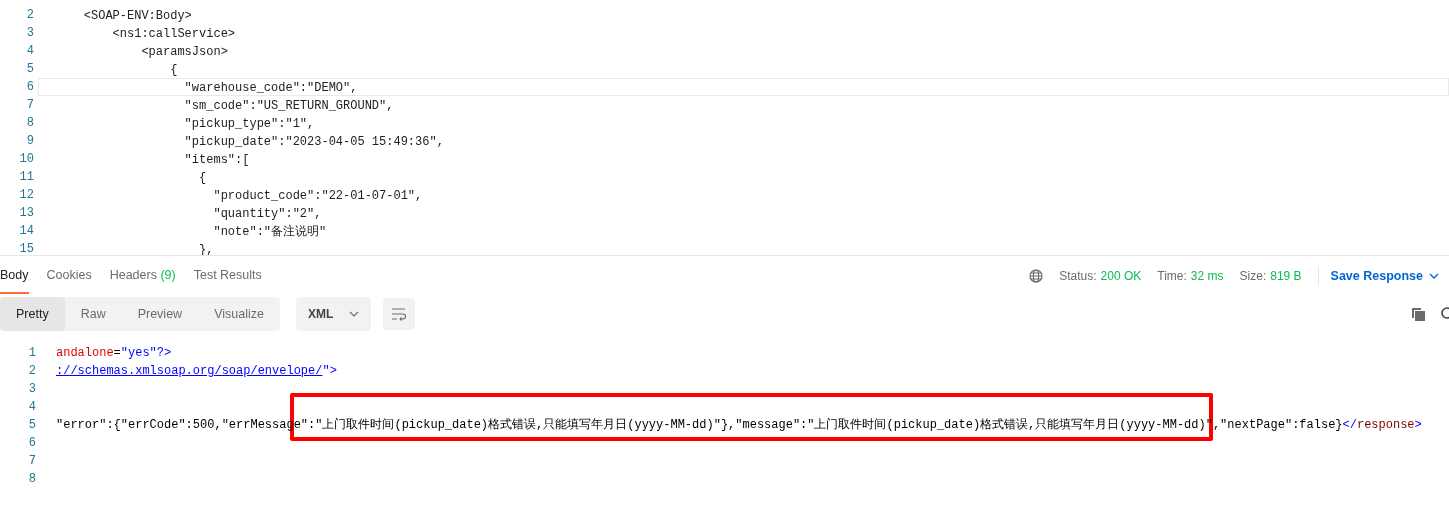  What do you see at coordinates (1418, 314) in the screenshot?
I see `copy-icon` at bounding box center [1418, 314].